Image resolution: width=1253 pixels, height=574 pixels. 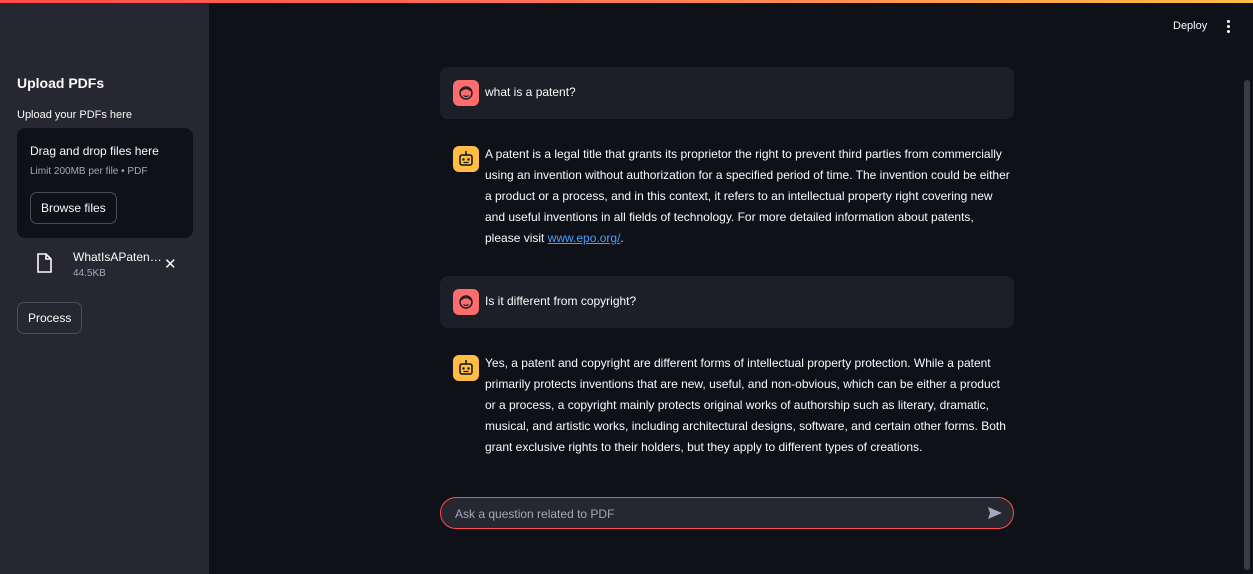 What do you see at coordinates (89, 171) in the screenshot?
I see `dropzone-limit: Limit 200MB per file • PDF` at bounding box center [89, 171].